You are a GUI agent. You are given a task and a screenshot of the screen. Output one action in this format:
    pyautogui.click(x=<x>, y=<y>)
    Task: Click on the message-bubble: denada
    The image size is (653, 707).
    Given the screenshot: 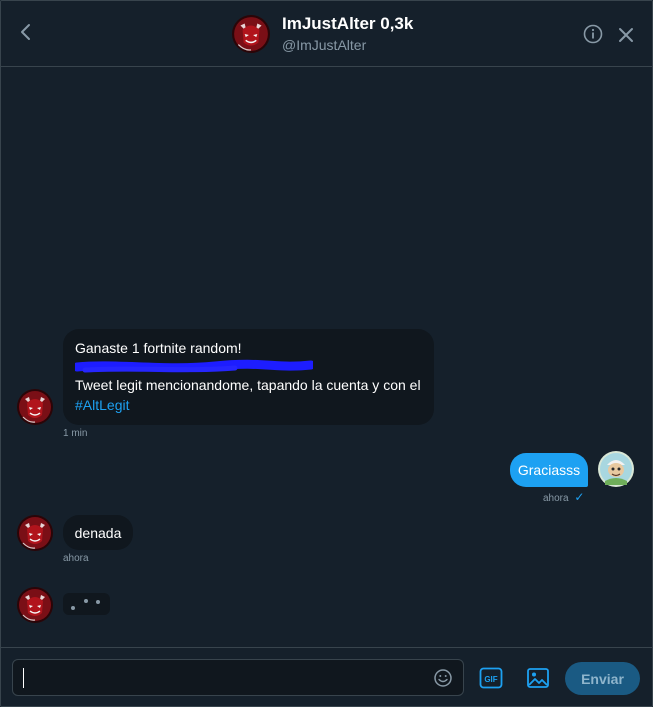 What is the action you would take?
    pyautogui.click(x=98, y=532)
    